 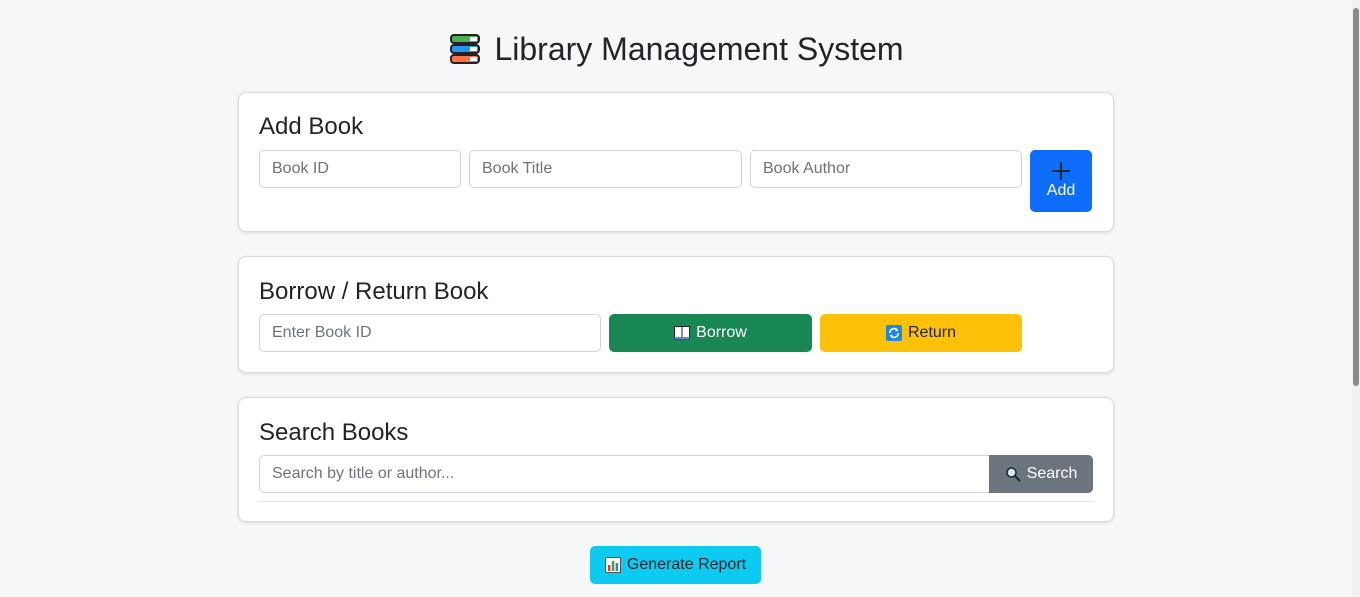 I want to click on open-book-icon, so click(x=682, y=333).